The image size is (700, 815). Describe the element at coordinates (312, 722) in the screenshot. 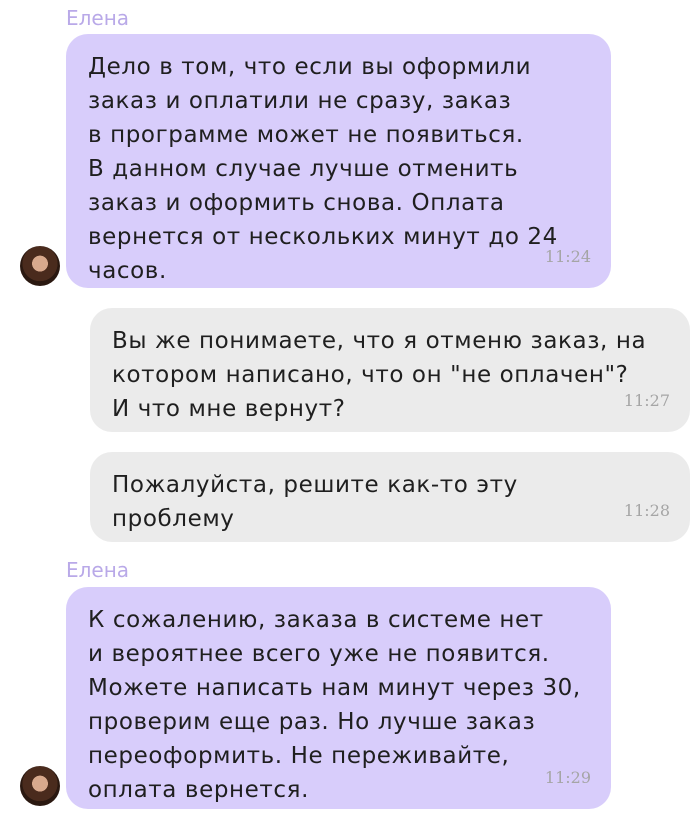

I see `message-text-line: проверим еще раз. Но лучше заказ` at that location.